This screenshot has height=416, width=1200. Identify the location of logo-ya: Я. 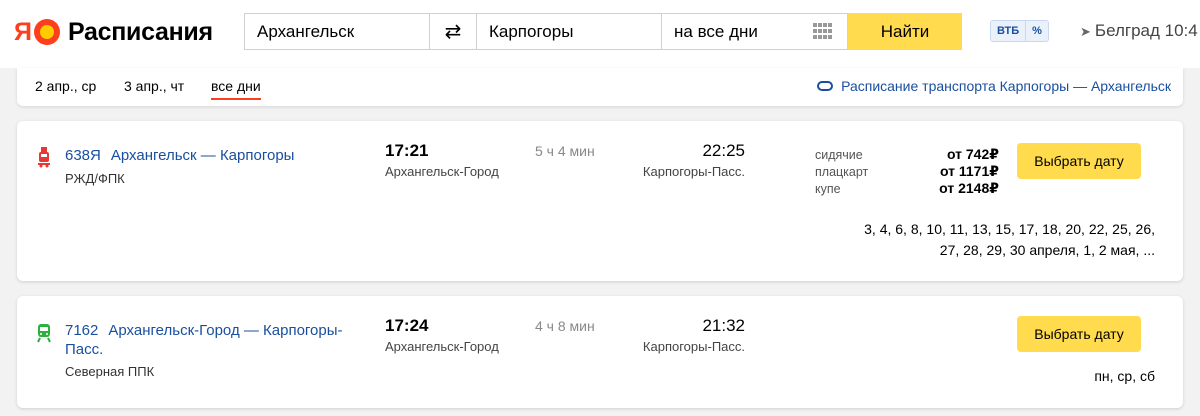
(23, 32).